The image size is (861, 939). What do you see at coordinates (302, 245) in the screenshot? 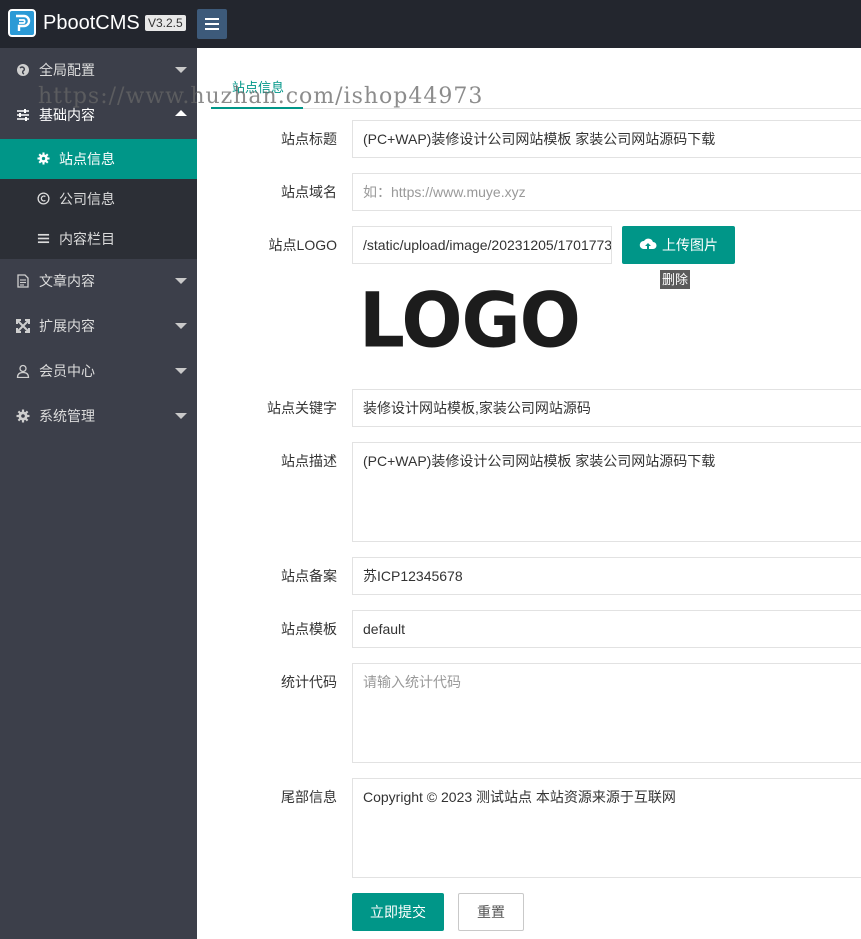
I see `site-logo-label: 站点LOGO` at bounding box center [302, 245].